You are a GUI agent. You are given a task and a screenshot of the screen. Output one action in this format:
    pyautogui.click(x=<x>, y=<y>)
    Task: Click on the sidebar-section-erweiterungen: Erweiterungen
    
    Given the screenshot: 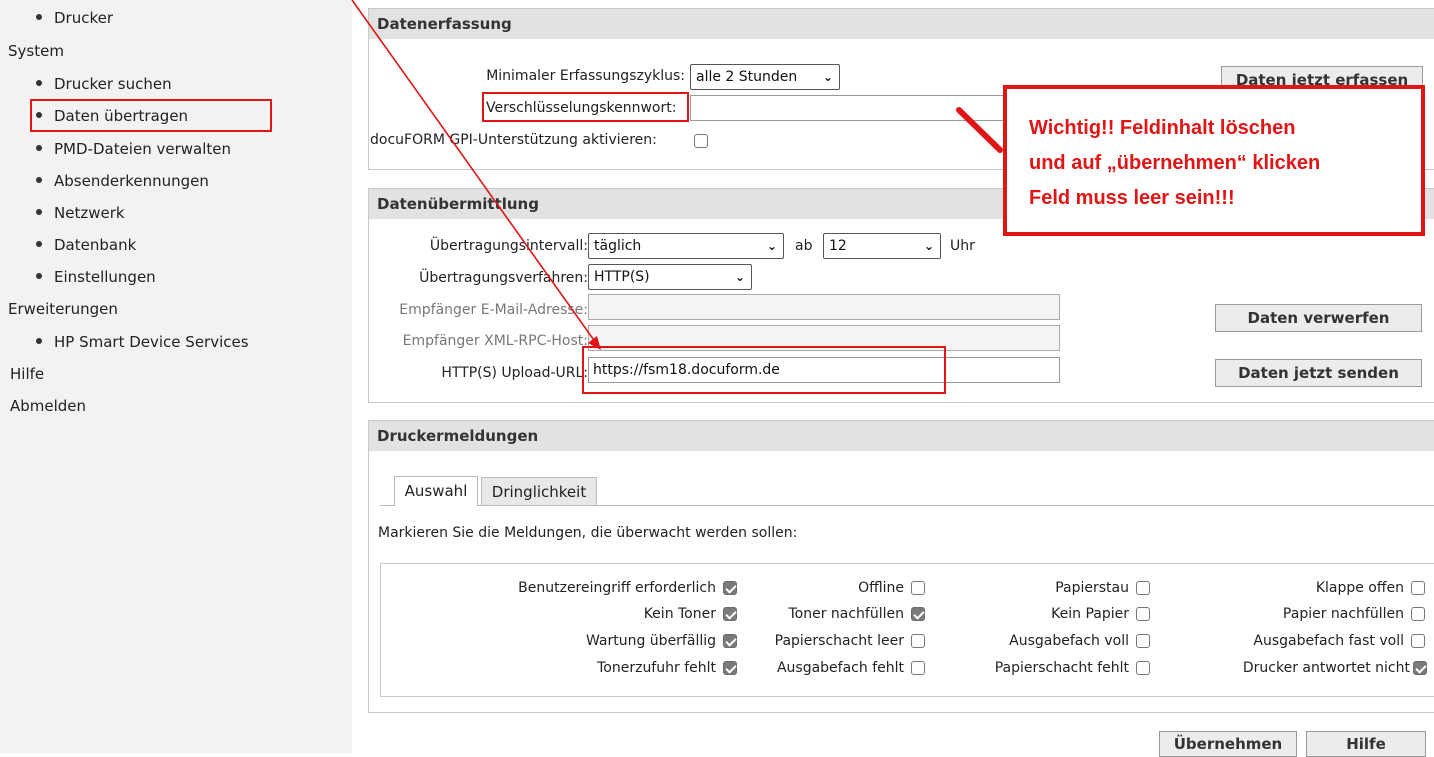 What is the action you would take?
    pyautogui.click(x=63, y=309)
    